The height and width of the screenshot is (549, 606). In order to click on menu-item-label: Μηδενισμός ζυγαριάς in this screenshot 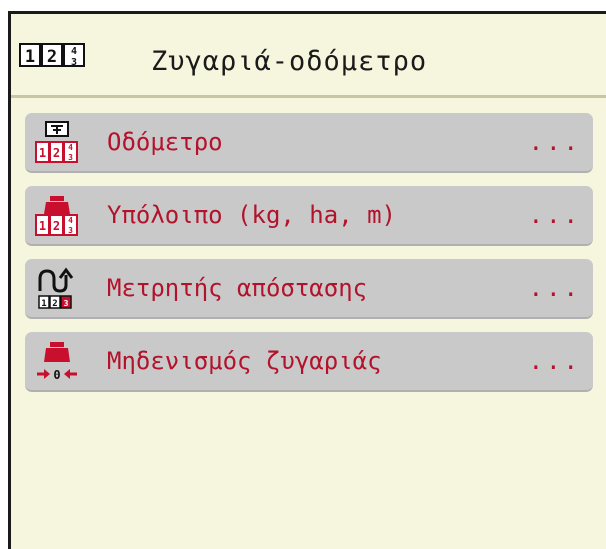, I will do `click(244, 361)`.